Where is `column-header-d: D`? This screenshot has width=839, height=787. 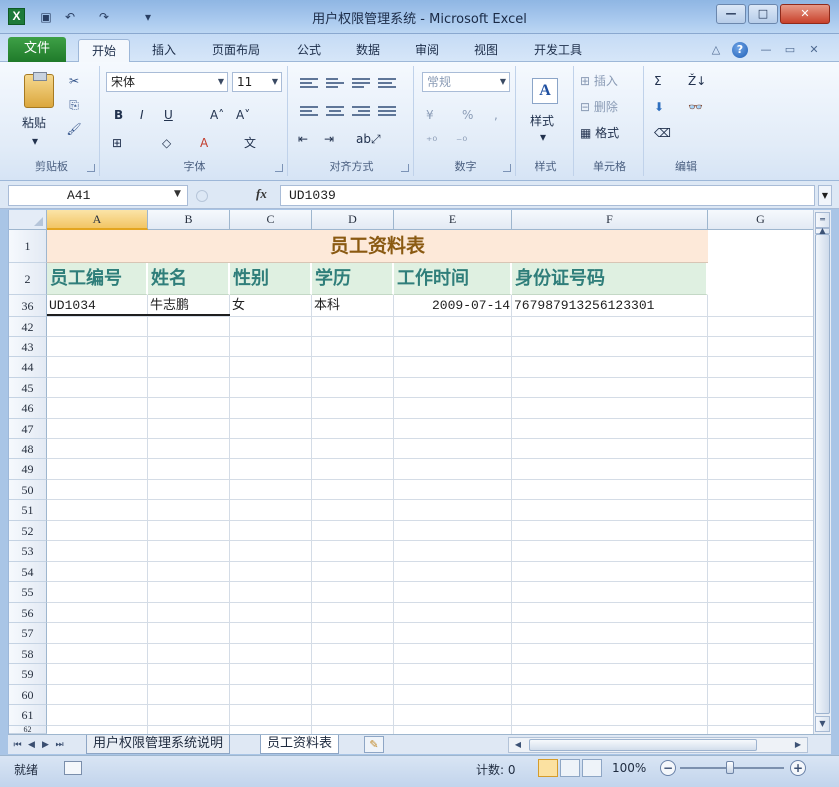 column-header-d: D is located at coordinates (353, 220).